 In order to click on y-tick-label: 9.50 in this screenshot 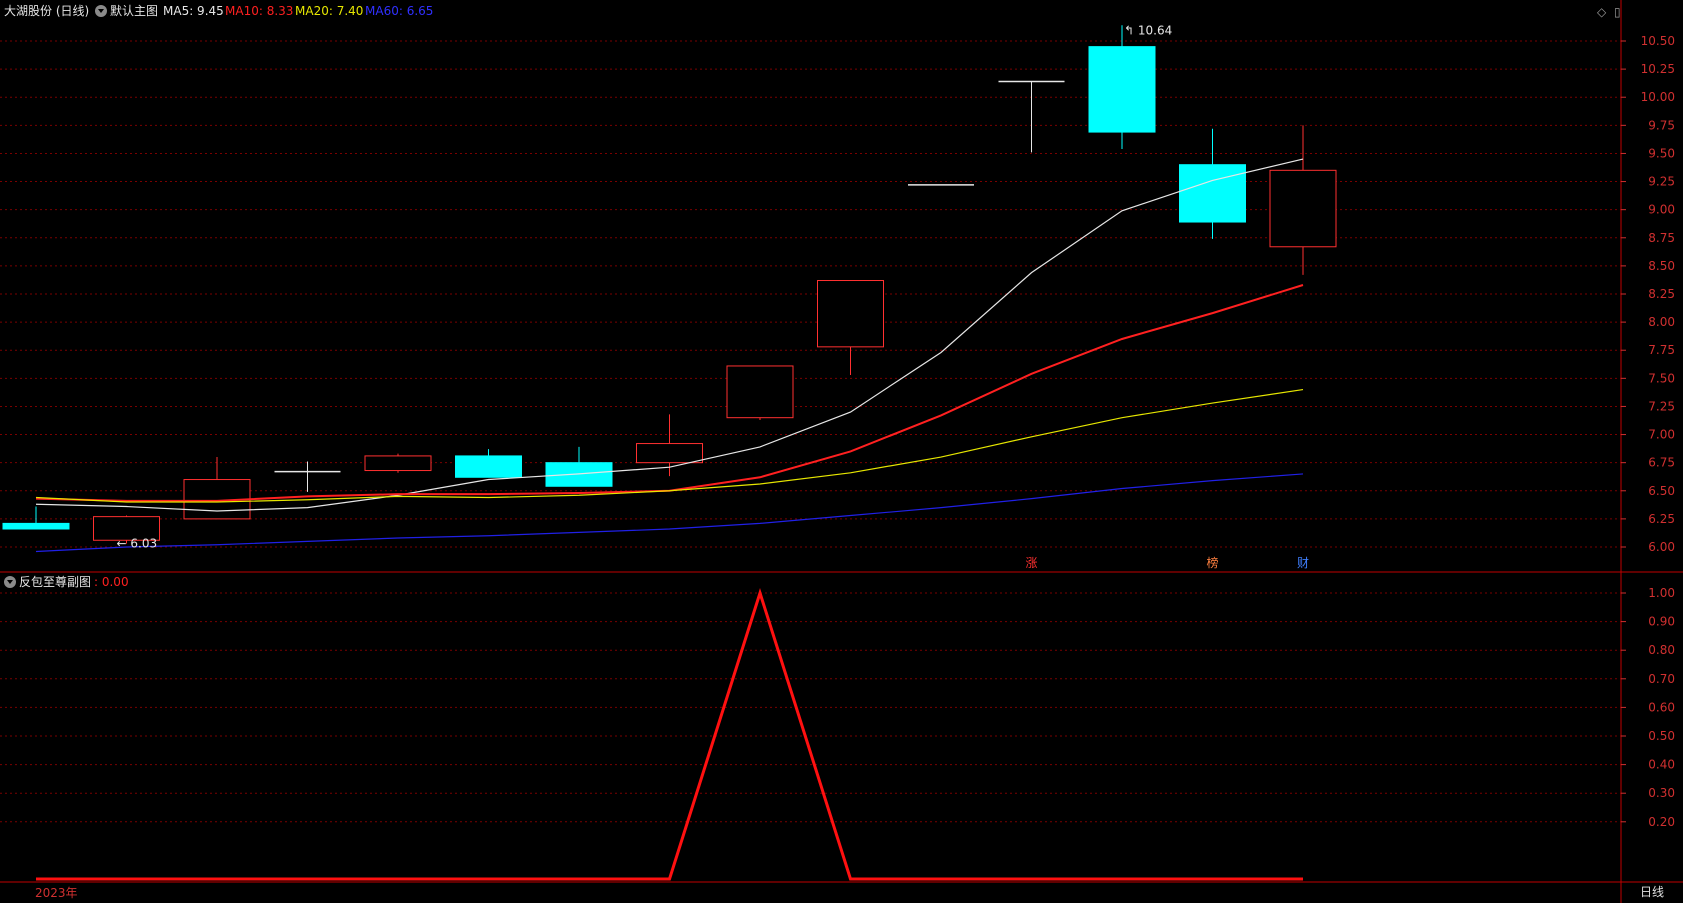, I will do `click(1661, 153)`.